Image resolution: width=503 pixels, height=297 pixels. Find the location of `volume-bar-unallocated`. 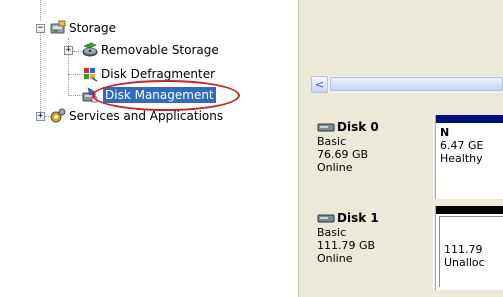

volume-bar-unallocated is located at coordinates (469, 210).